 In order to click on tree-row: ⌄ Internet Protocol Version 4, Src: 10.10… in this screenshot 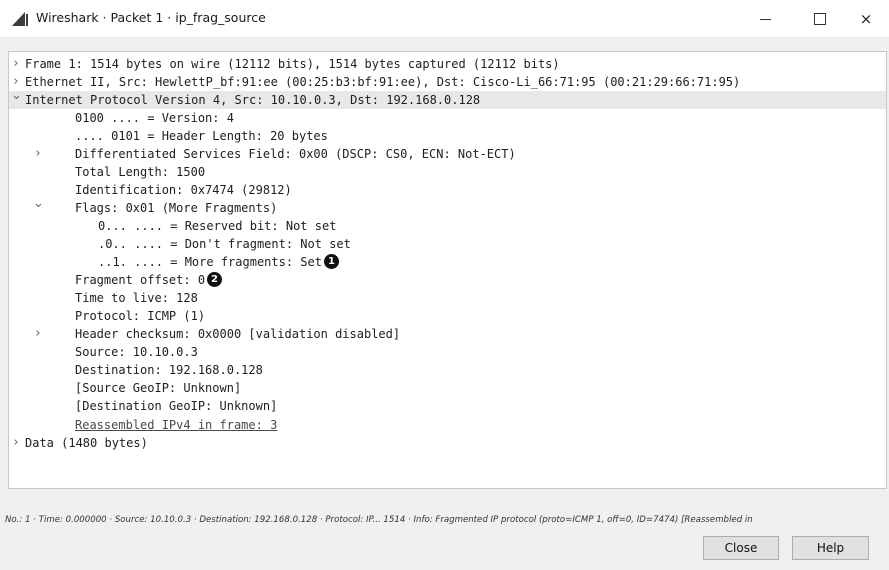, I will do `click(447, 98)`.